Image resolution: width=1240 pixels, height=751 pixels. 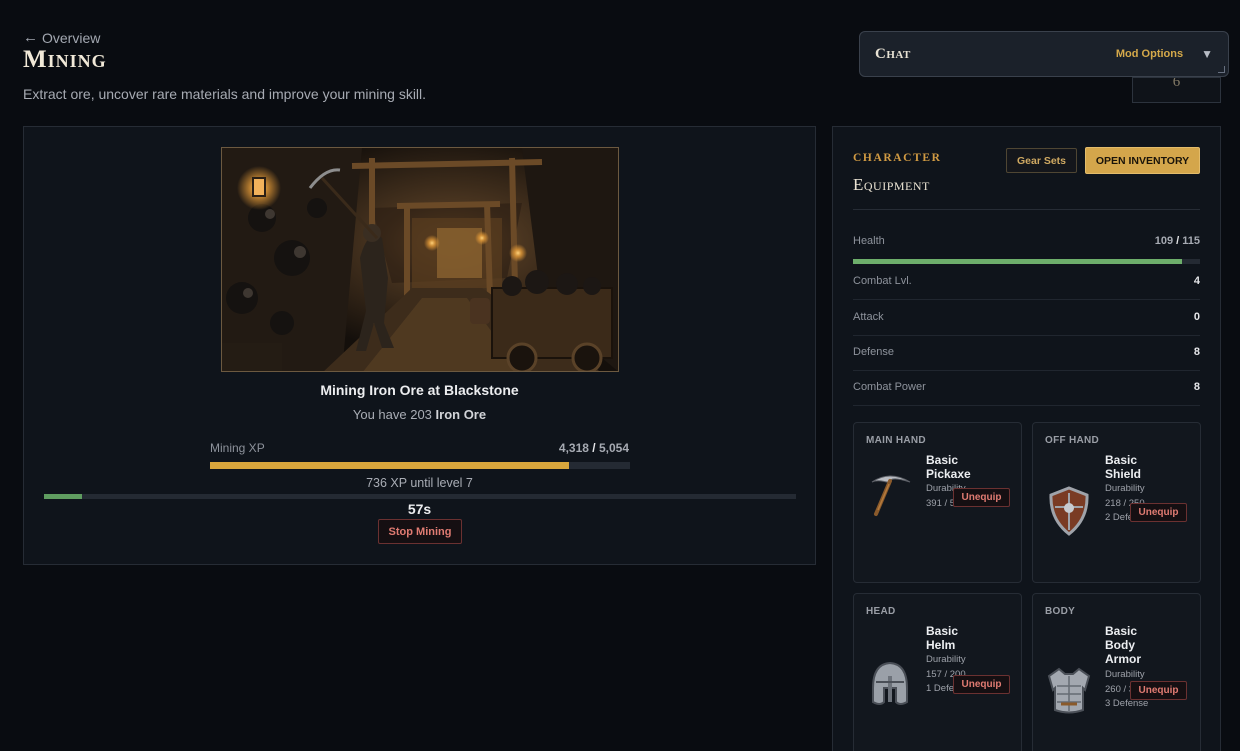 I want to click on hidden-counter-box: 6, so click(x=1176, y=90).